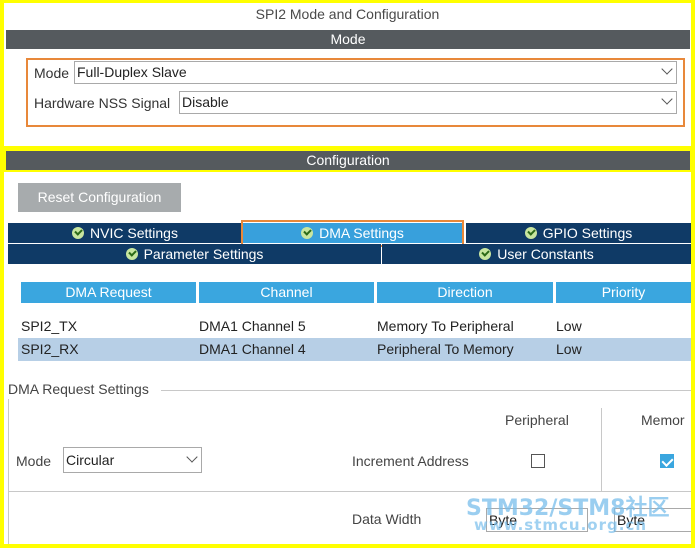 The image size is (695, 548). I want to click on dma-request-settings-legend: DMA Request Settings, so click(80, 389).